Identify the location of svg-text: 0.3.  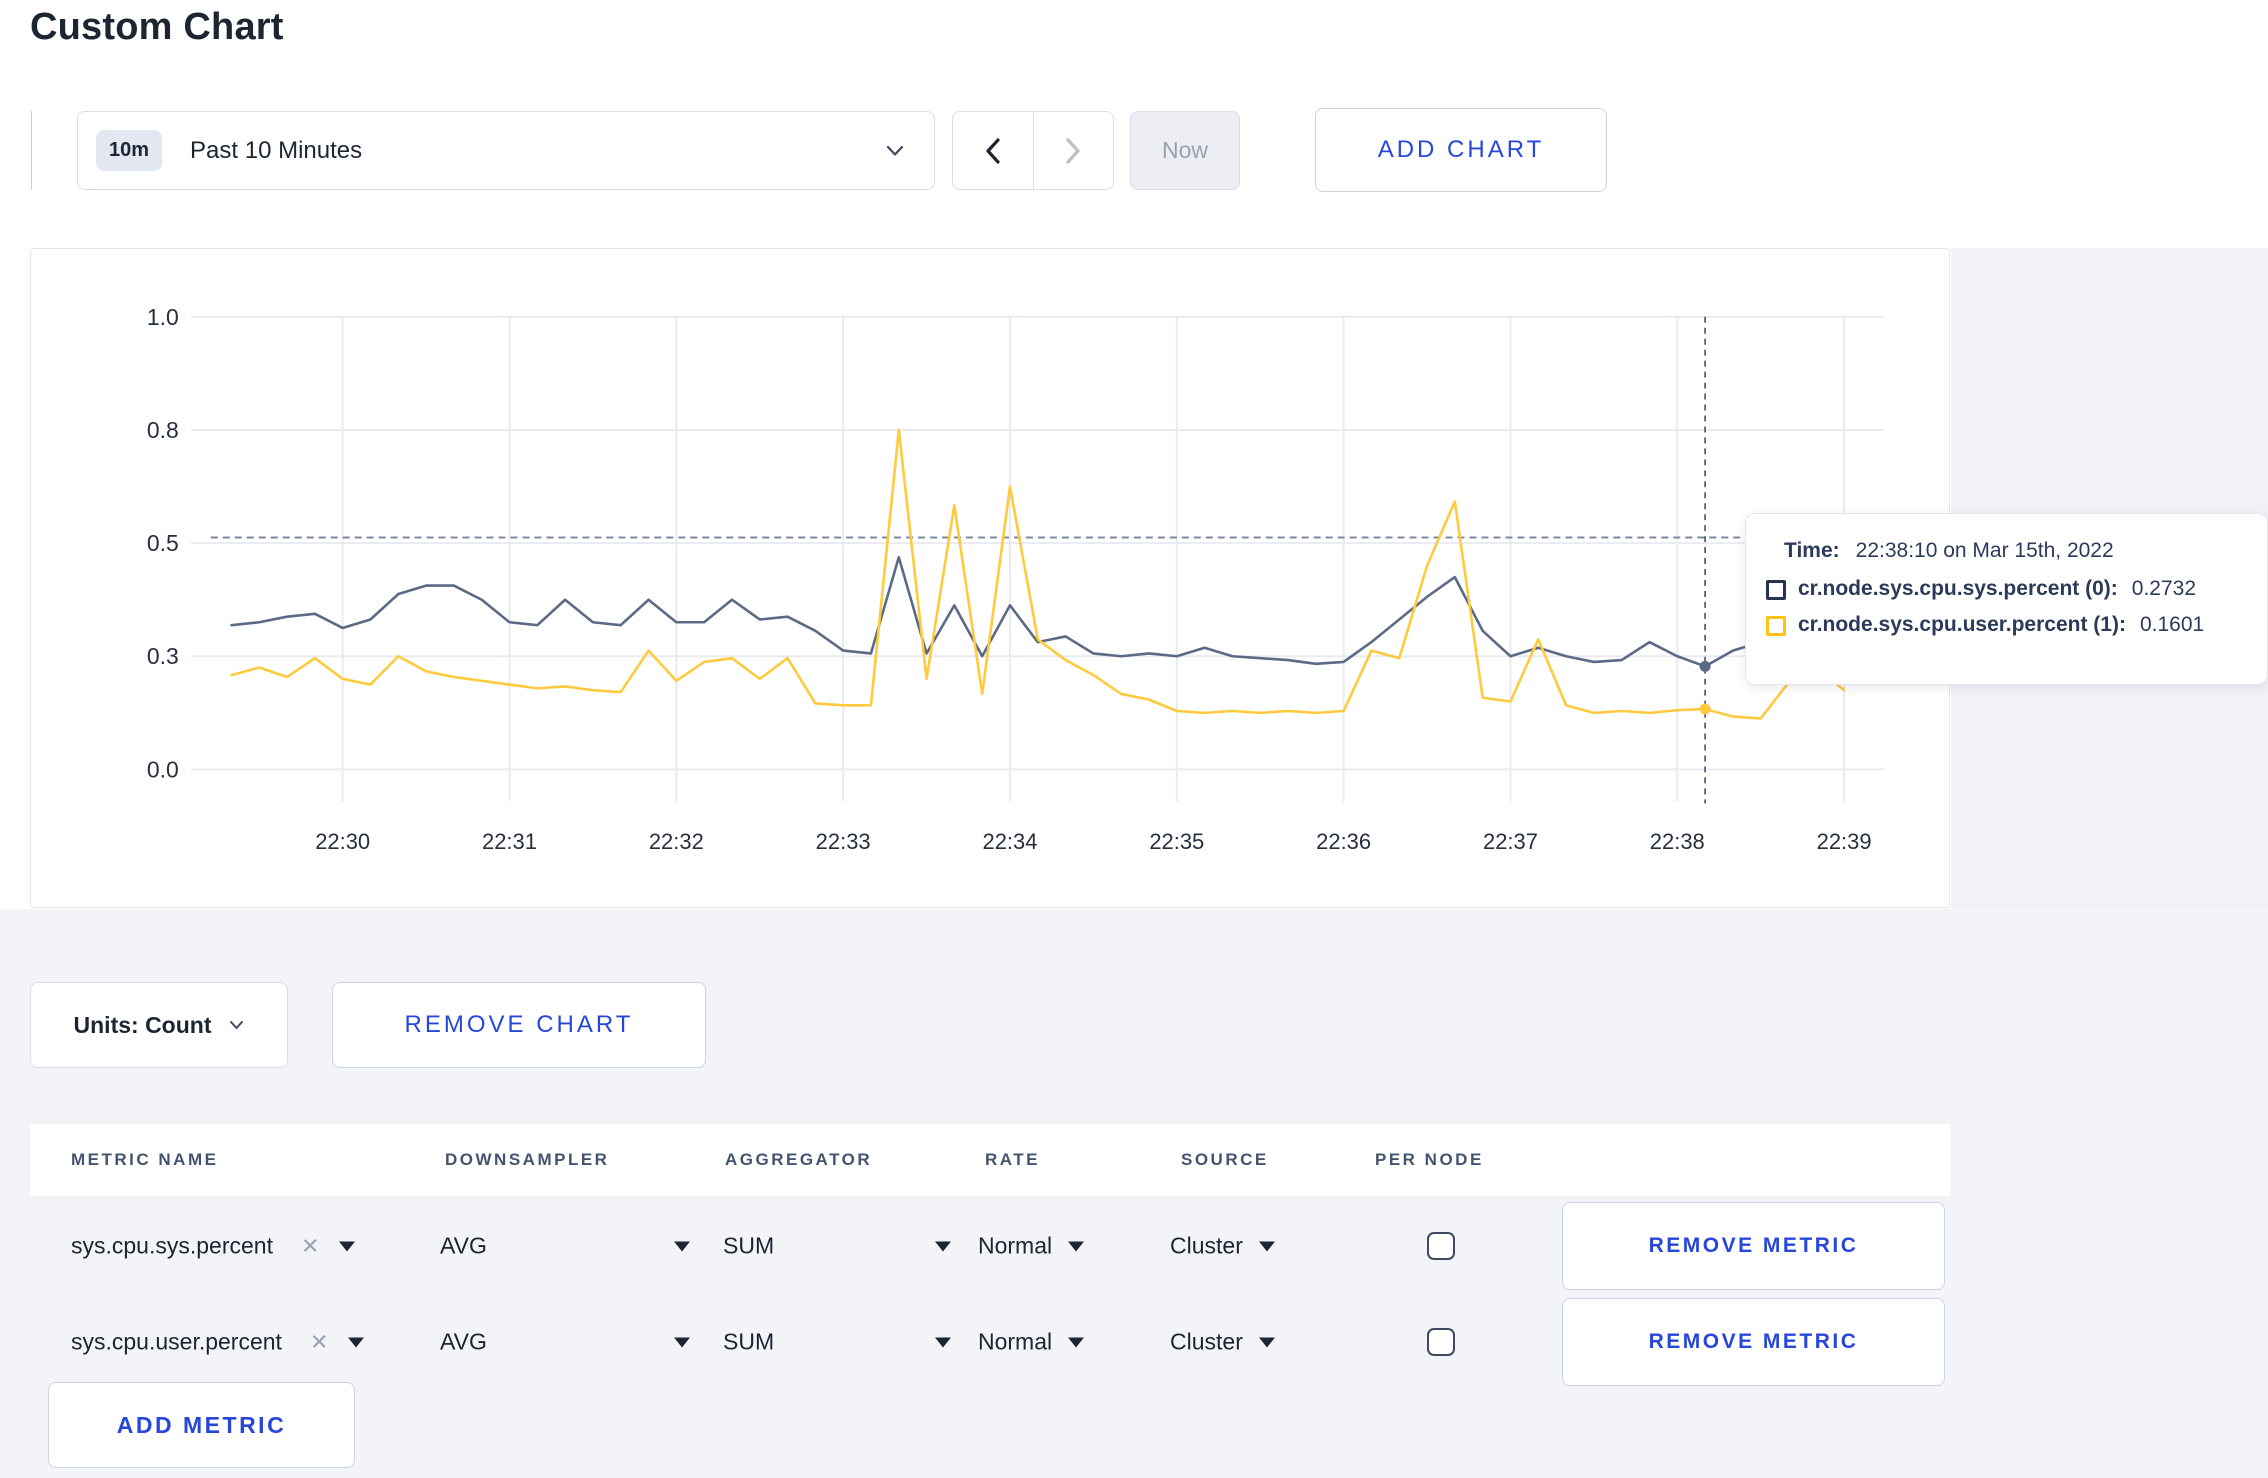
(163, 656).